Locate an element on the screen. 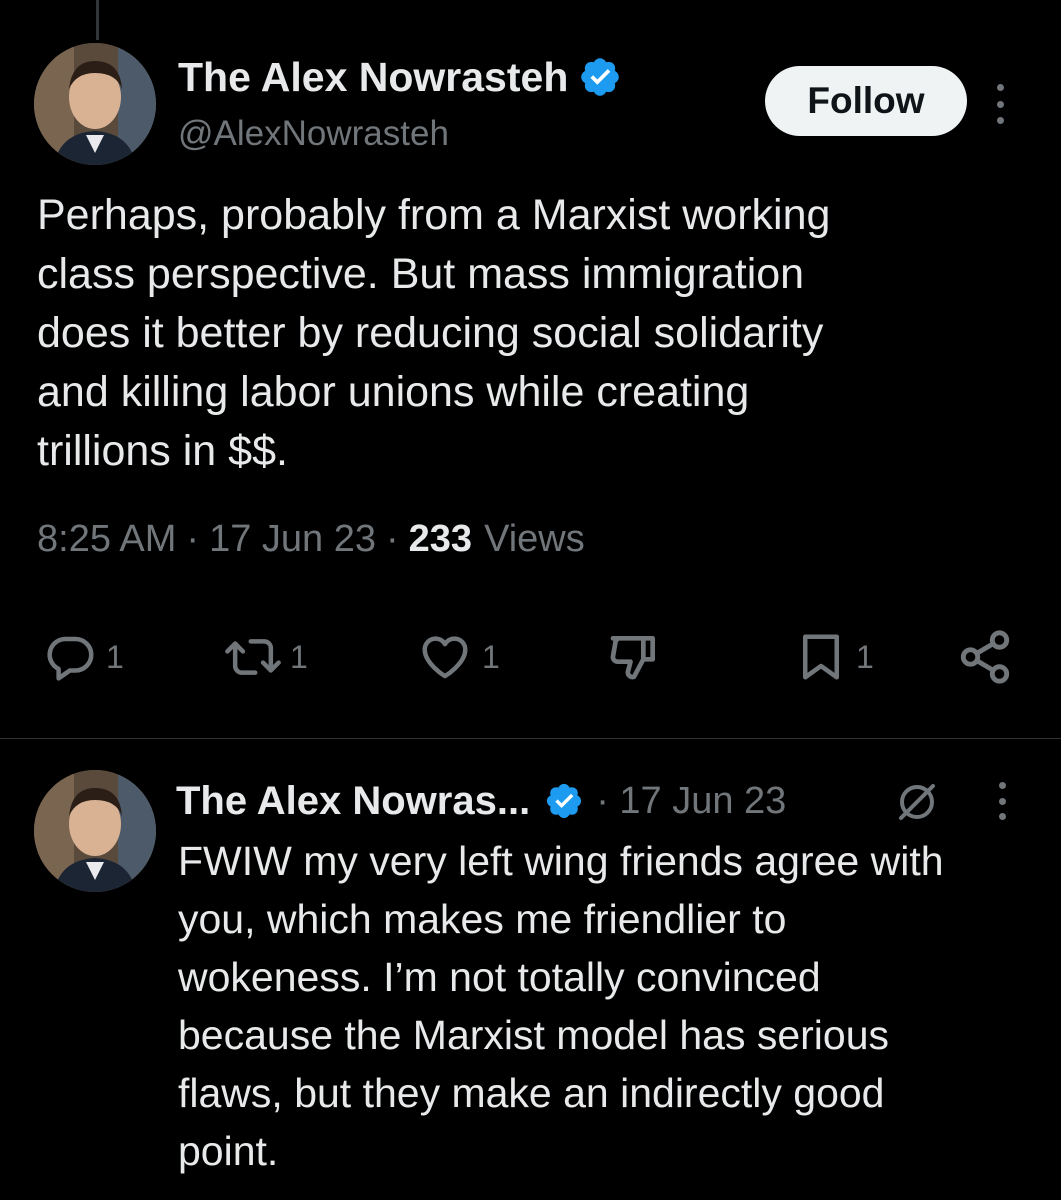 Image resolution: width=1061 pixels, height=1200 pixels. reply-header: The Alex Nowras... · 17 Jun 23 is located at coordinates (481, 801).